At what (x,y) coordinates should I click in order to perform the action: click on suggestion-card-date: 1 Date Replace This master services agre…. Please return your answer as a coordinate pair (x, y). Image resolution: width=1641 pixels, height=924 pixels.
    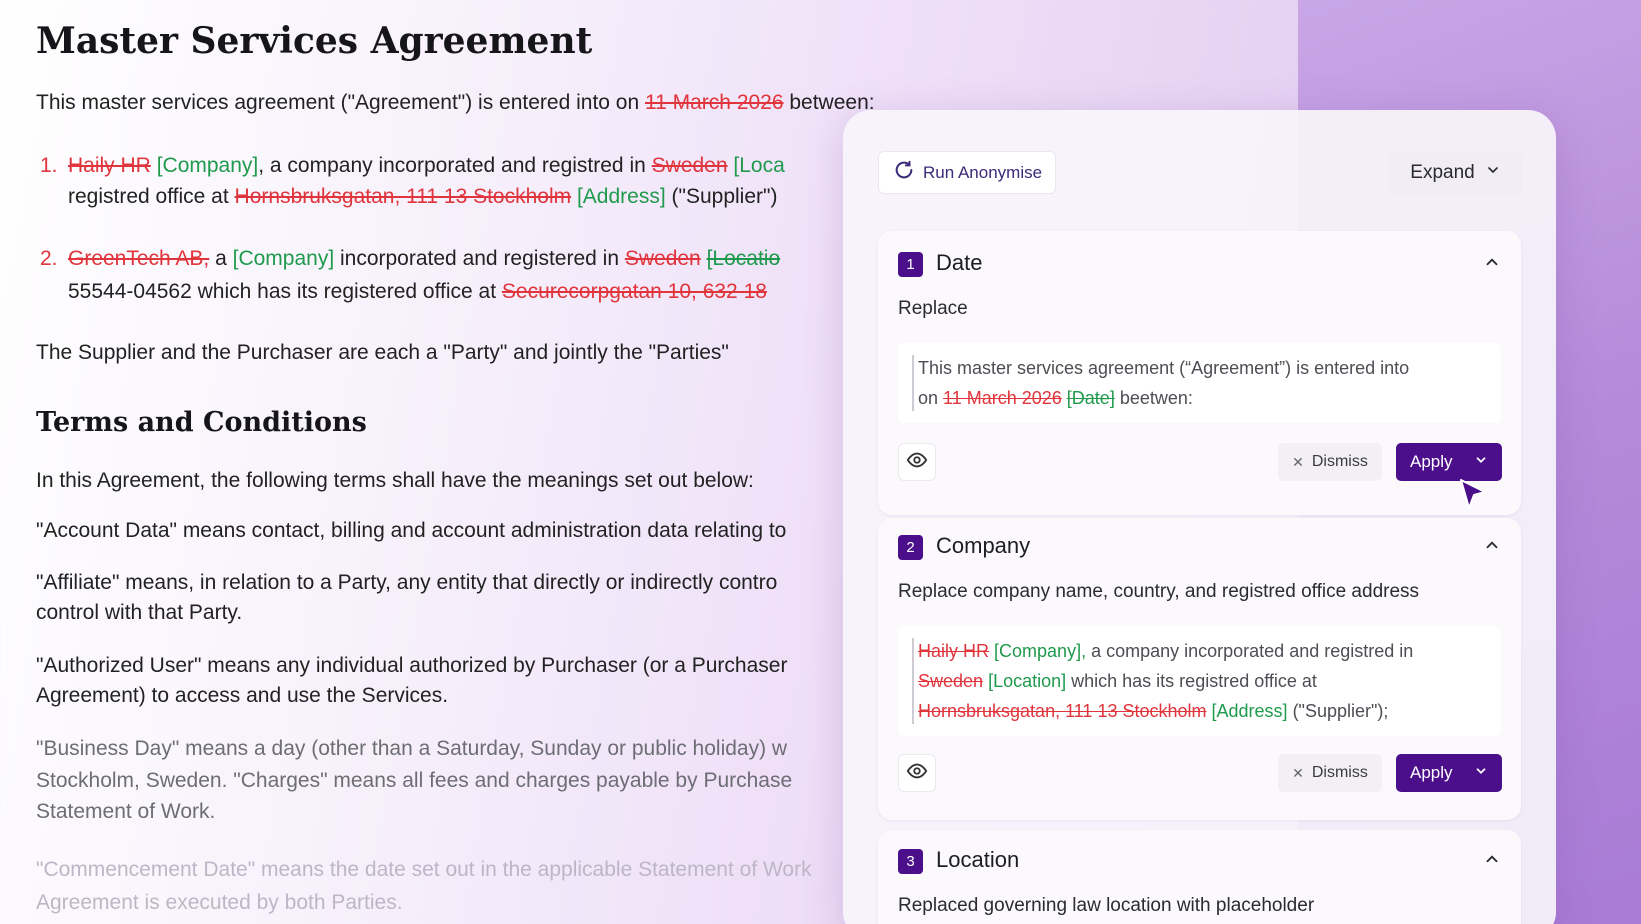
    Looking at the image, I should click on (1199, 373).